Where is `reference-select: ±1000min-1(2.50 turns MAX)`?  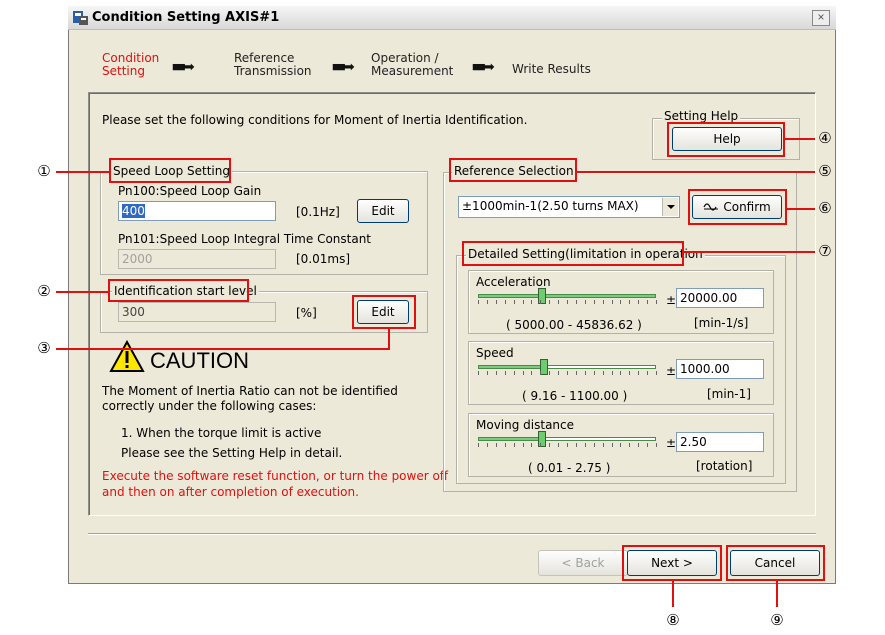 reference-select: ±1000min-1(2.50 turns MAX) is located at coordinates (569, 207).